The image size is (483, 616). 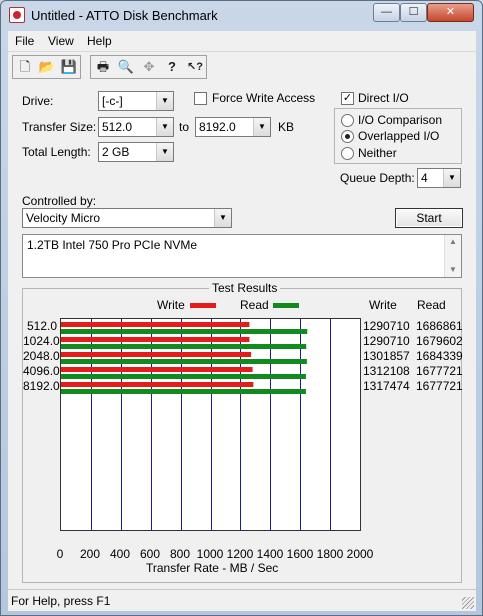 I want to click on legend-read-label: Read, so click(x=254, y=305).